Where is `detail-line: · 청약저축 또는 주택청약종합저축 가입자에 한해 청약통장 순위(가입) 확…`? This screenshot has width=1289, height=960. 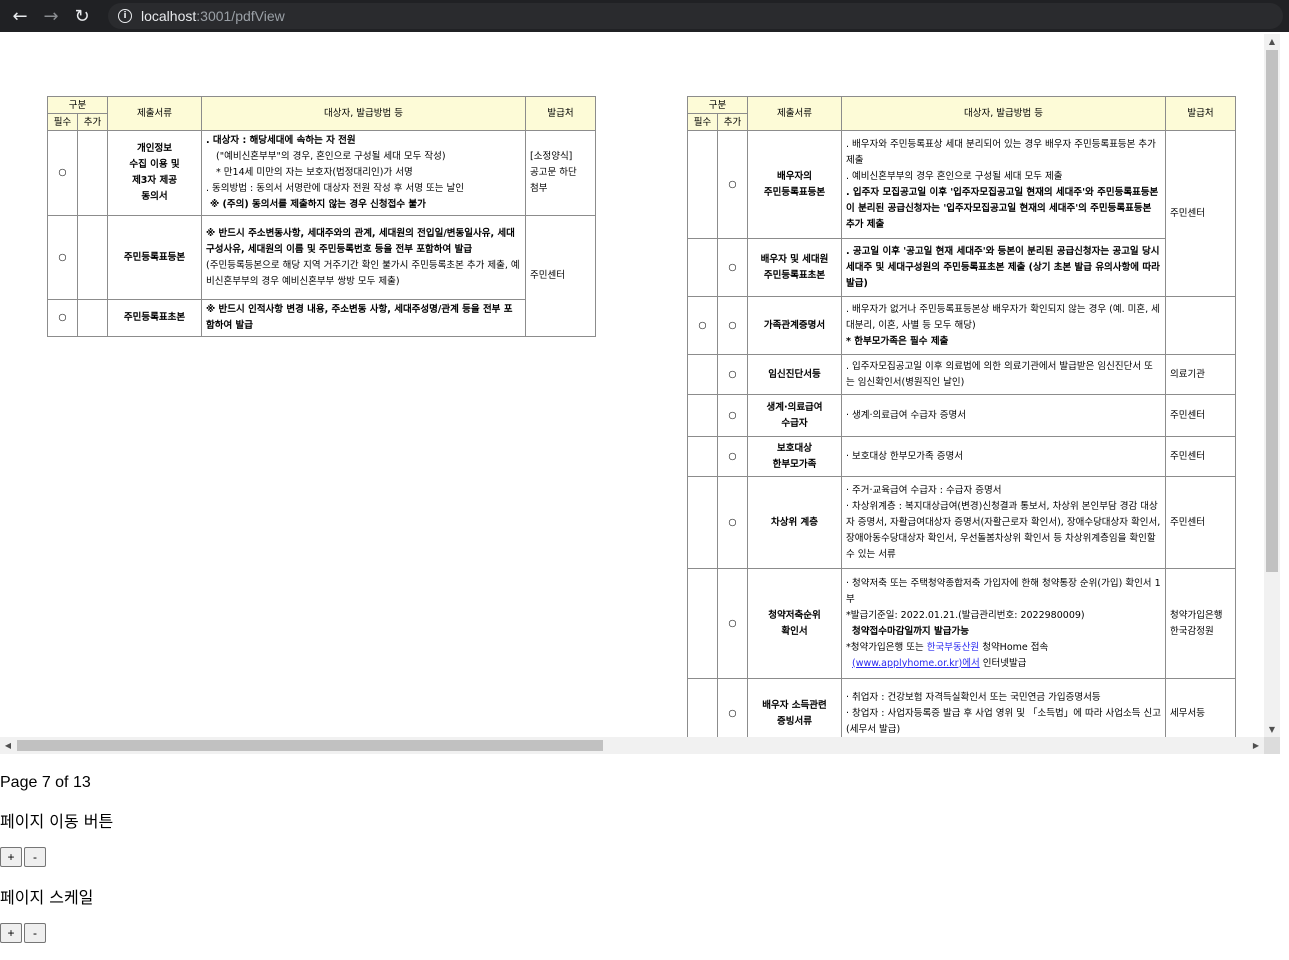 detail-line: · 청약저축 또는 주택청약종합저축 가입자에 한해 청약통장 순위(가입) 확… is located at coordinates (1003, 591).